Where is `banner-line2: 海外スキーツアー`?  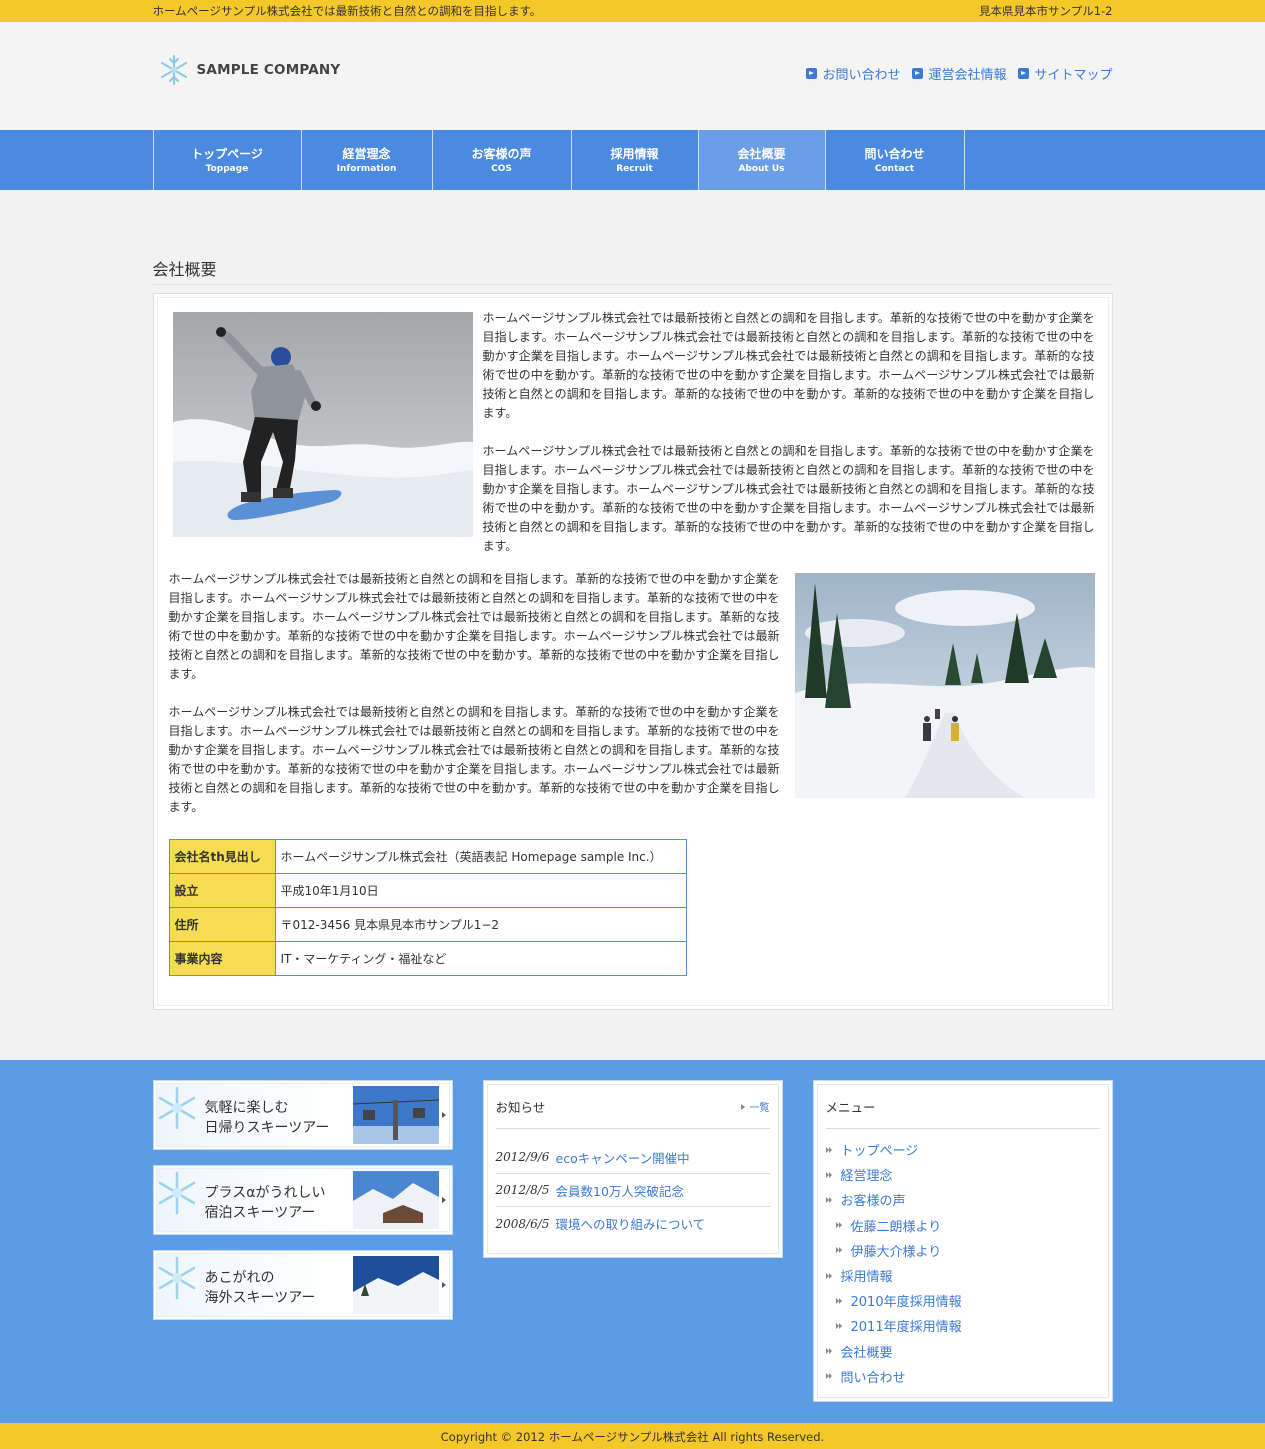
banner-line2: 海外スキーツアー is located at coordinates (260, 1298).